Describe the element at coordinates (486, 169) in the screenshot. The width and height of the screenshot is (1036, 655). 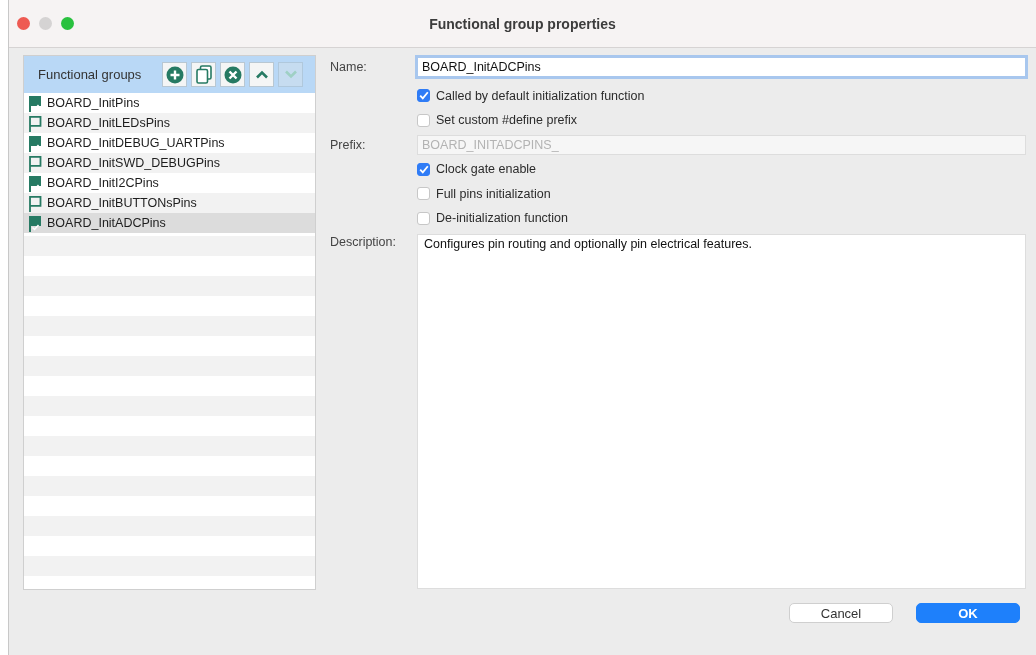
I see `checkbox-label: Clock gate enable` at that location.